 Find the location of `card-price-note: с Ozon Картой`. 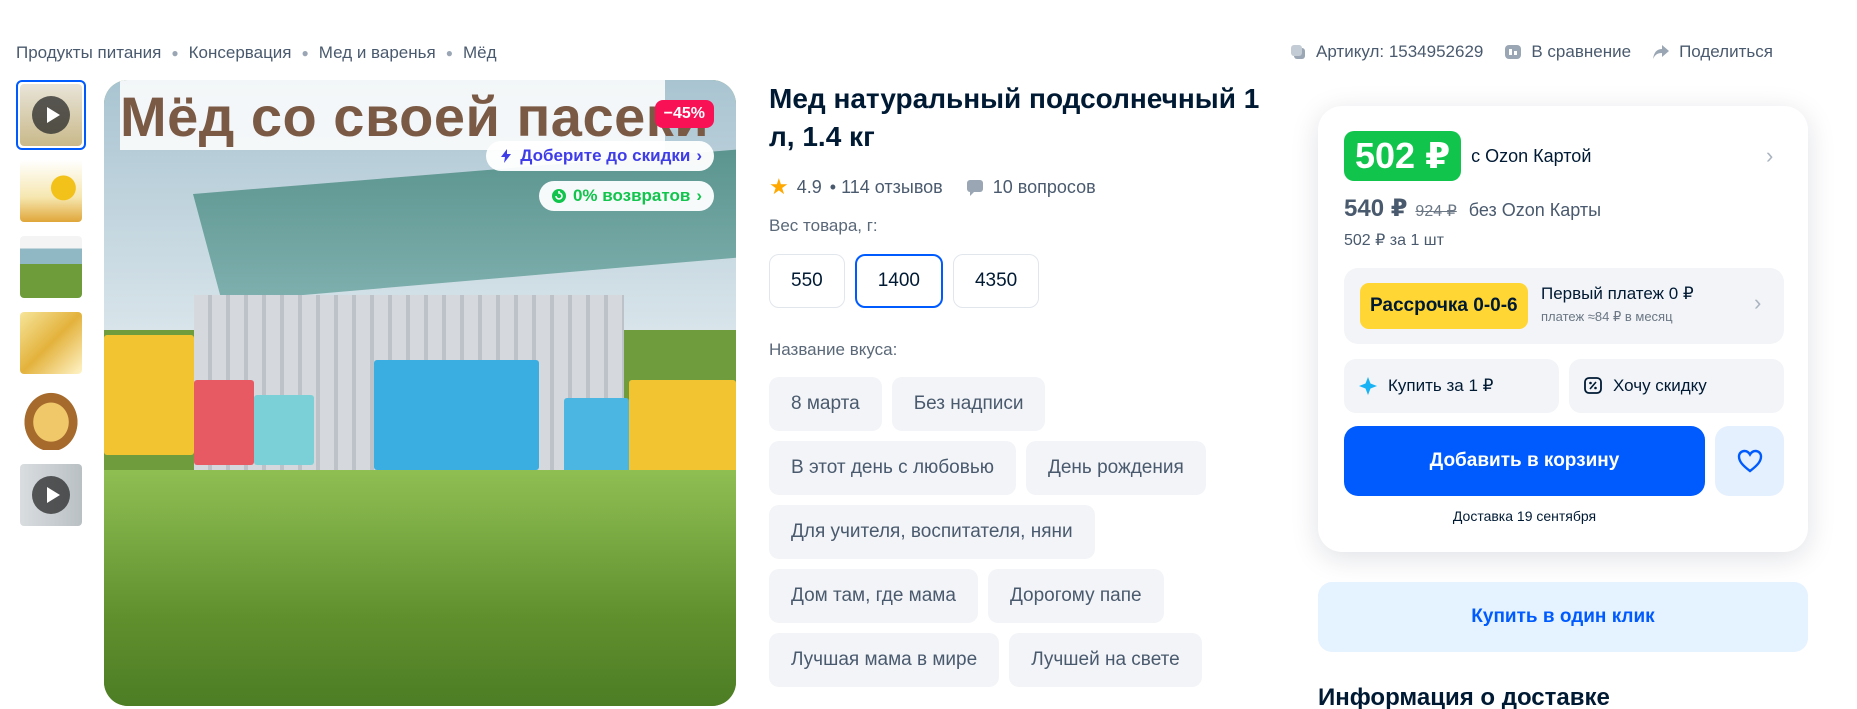

card-price-note: с Ozon Картой is located at coordinates (1531, 155).